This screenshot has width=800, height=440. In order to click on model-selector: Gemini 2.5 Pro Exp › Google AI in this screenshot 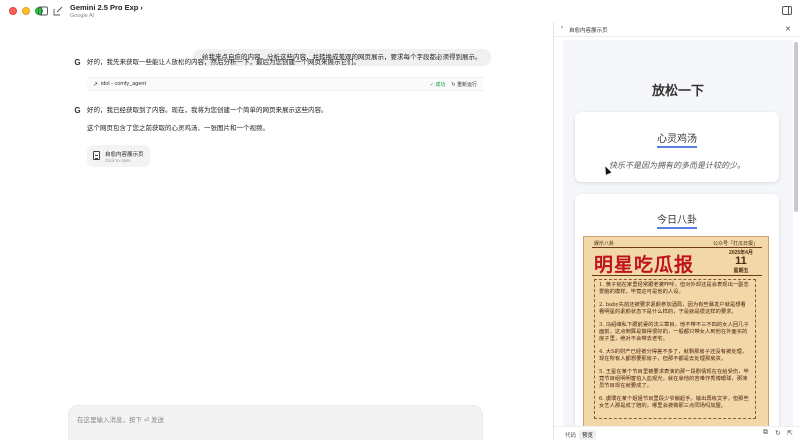, I will do `click(106, 11)`.